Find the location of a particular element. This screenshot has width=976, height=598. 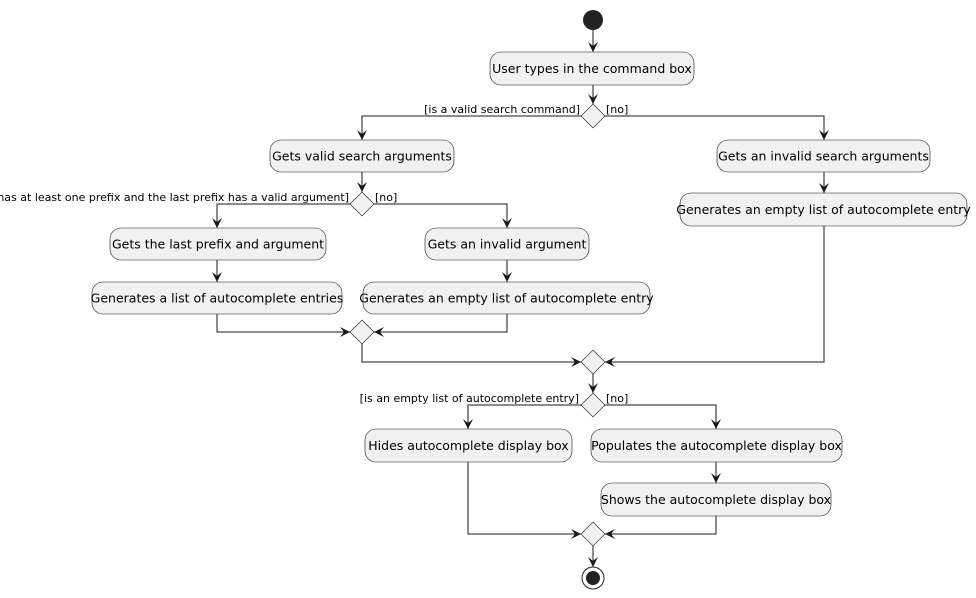

action-list-entries-label: Generates a list of autocomplete entries is located at coordinates (217, 298).